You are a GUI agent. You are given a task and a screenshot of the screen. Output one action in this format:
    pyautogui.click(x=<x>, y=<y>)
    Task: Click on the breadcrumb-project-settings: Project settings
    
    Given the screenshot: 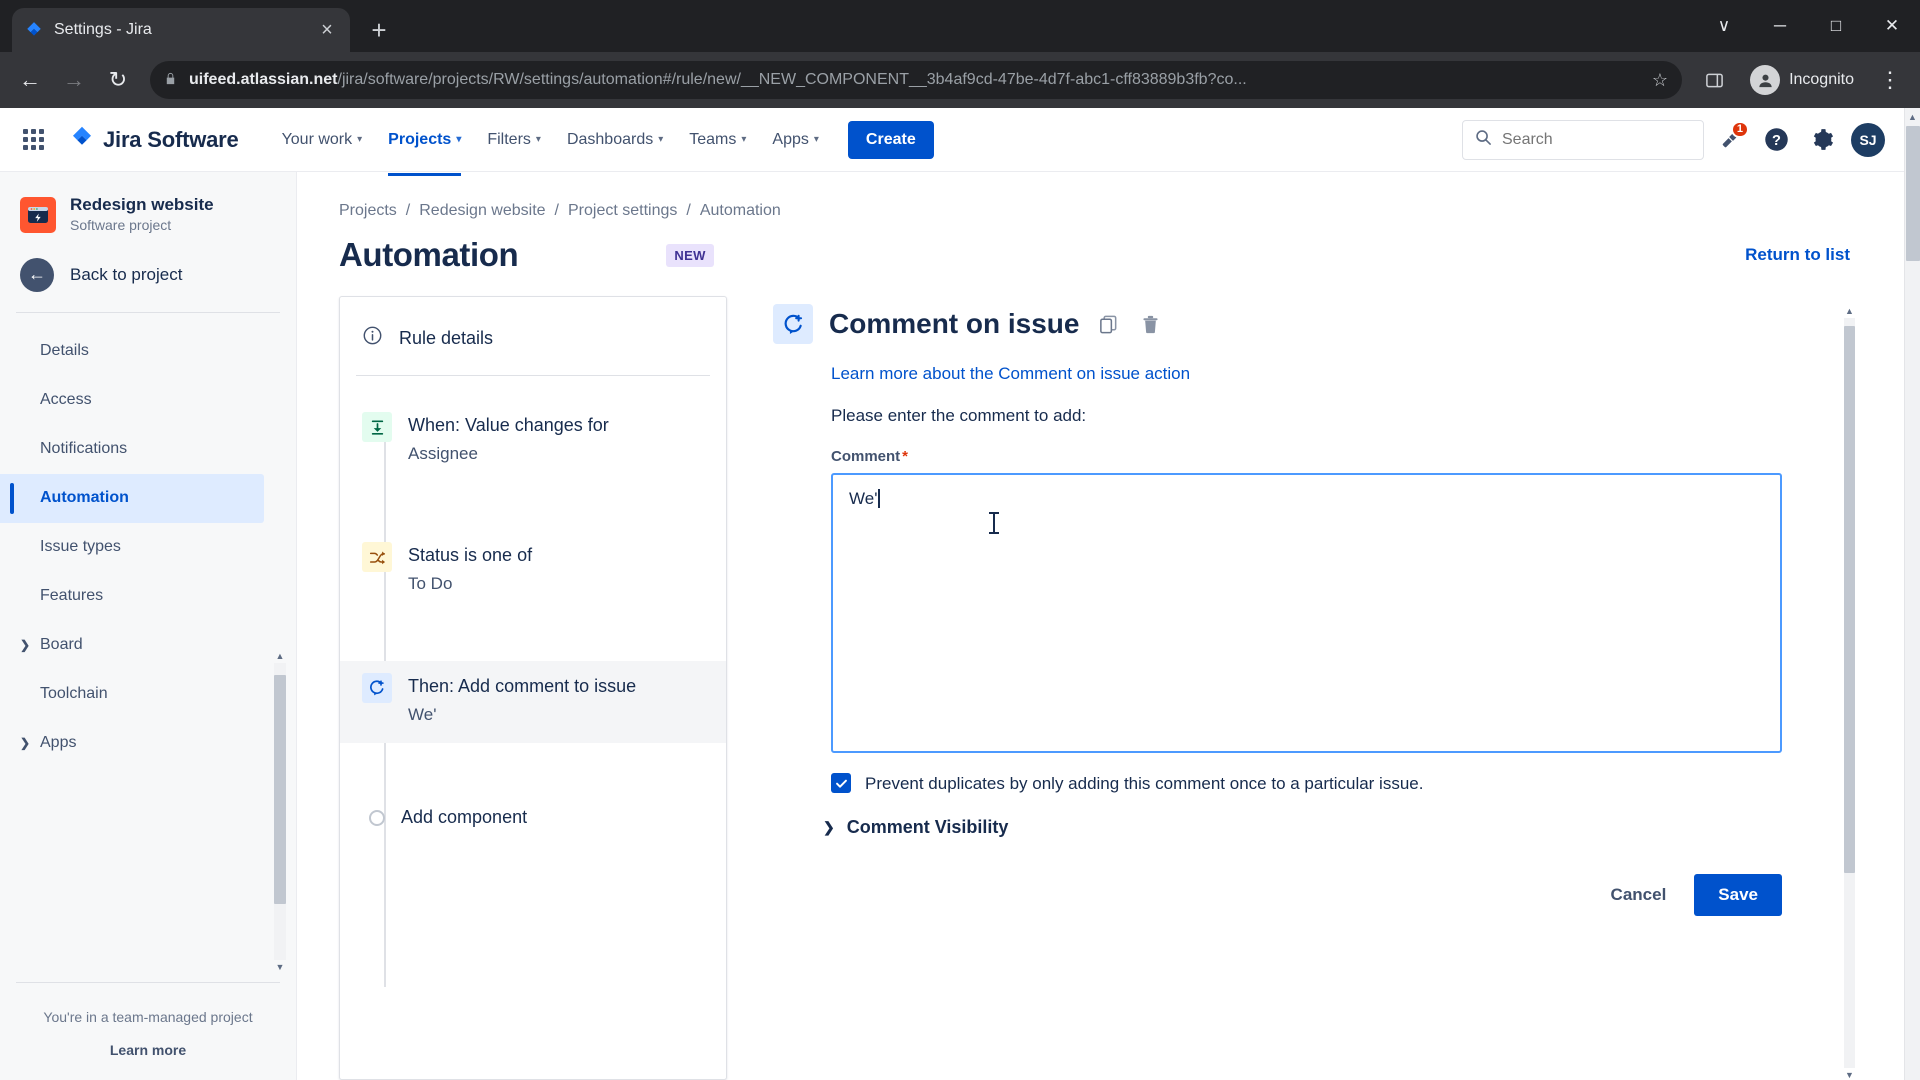 What is the action you would take?
    pyautogui.click(x=622, y=211)
    